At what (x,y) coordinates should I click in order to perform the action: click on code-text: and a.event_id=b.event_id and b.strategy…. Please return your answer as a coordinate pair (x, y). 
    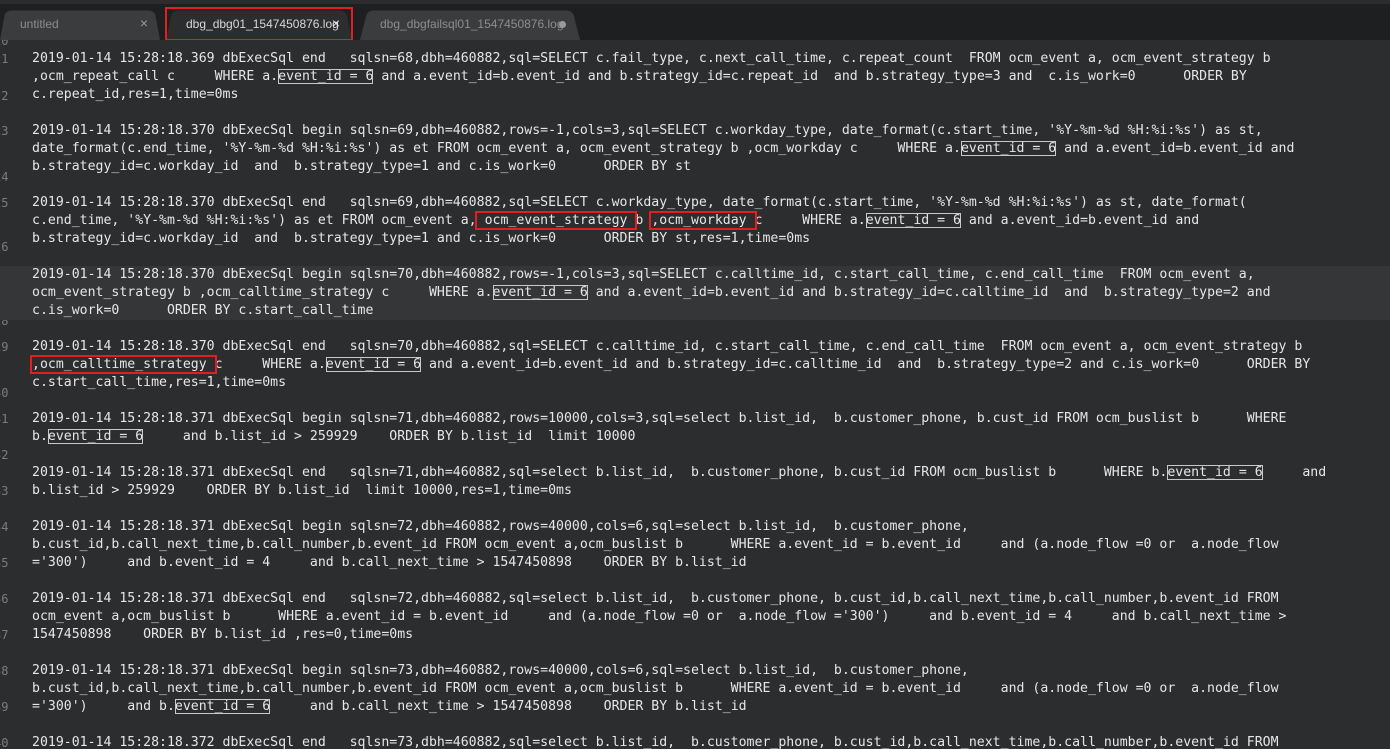
    Looking at the image, I should click on (810, 76).